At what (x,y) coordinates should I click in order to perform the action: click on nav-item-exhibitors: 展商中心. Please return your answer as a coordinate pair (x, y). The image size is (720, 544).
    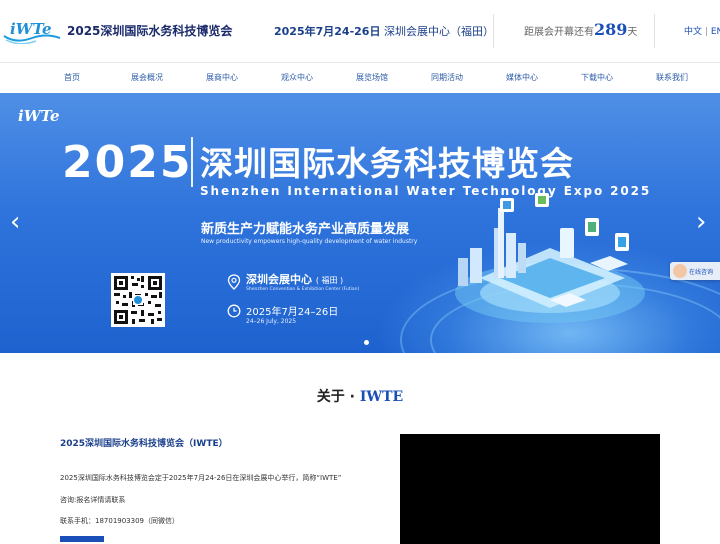
    Looking at the image, I should click on (222, 77).